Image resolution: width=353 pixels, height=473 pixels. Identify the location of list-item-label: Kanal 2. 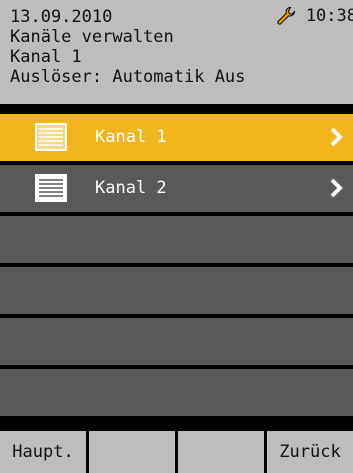
(131, 188).